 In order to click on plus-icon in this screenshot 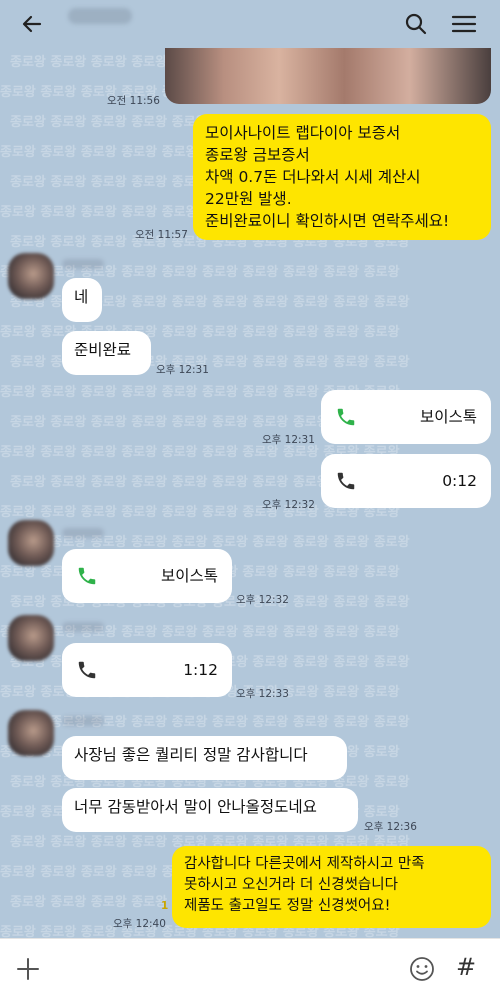, I will do `click(28, 969)`.